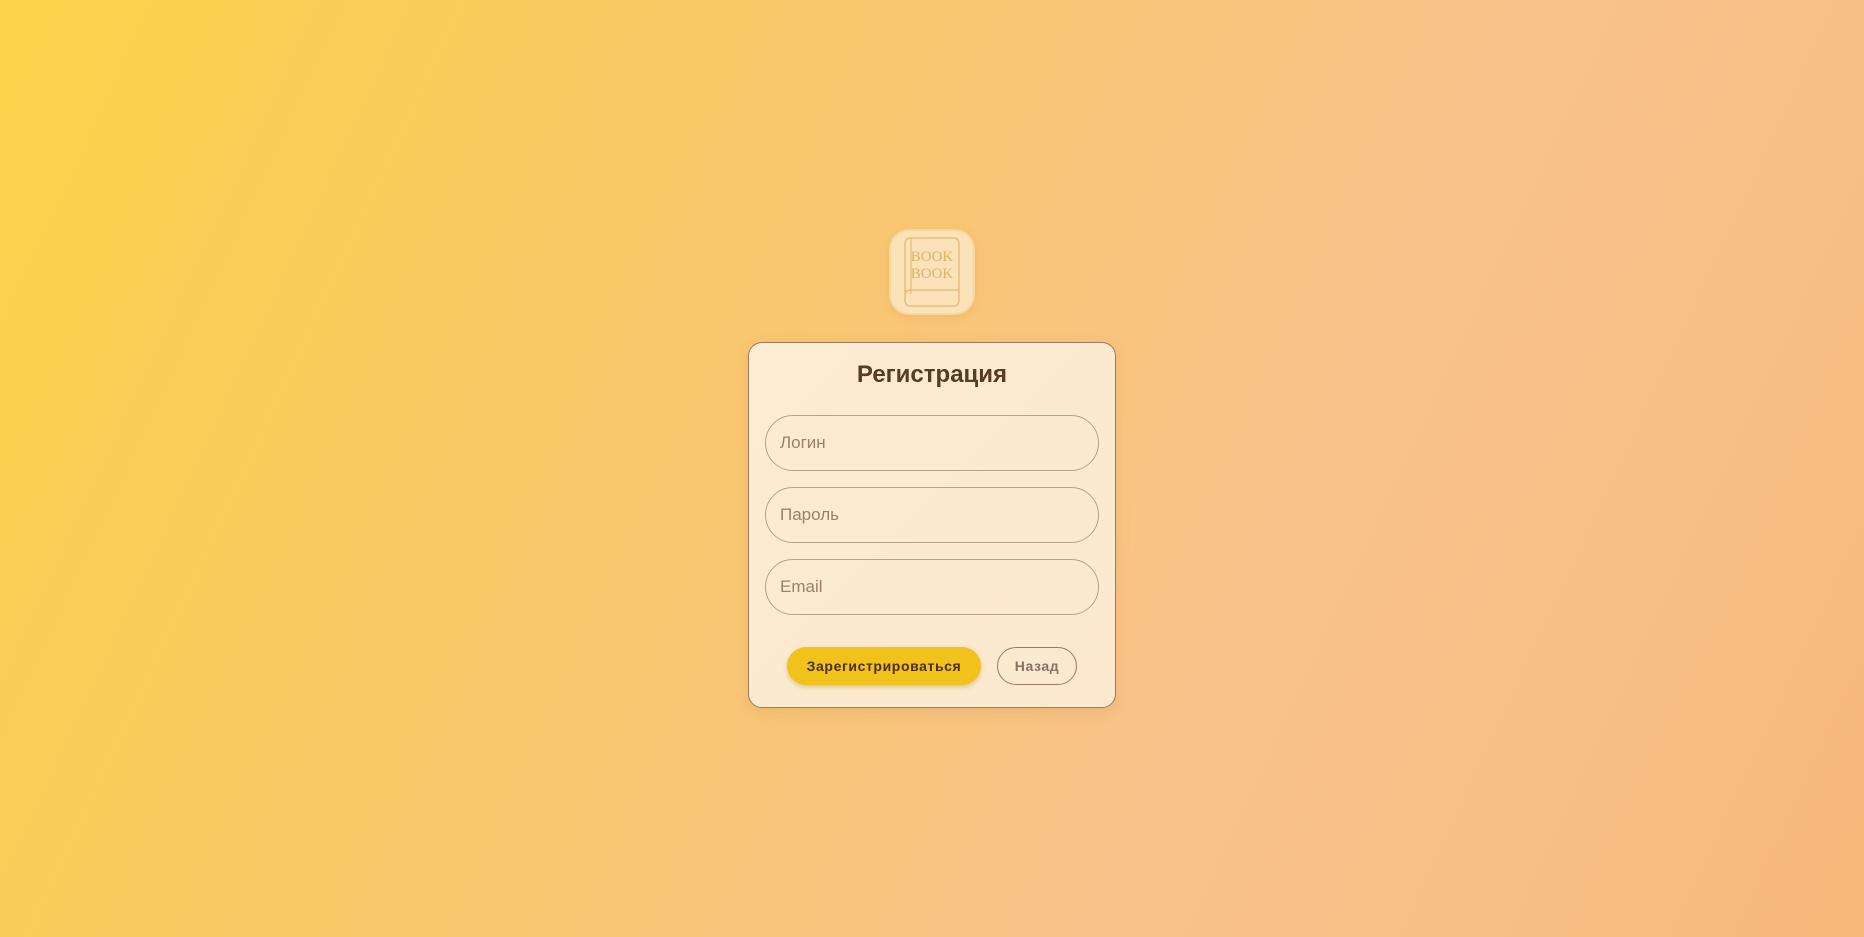 The image size is (1864, 937). I want to click on app-logo: BOOK BOOK, so click(932, 272).